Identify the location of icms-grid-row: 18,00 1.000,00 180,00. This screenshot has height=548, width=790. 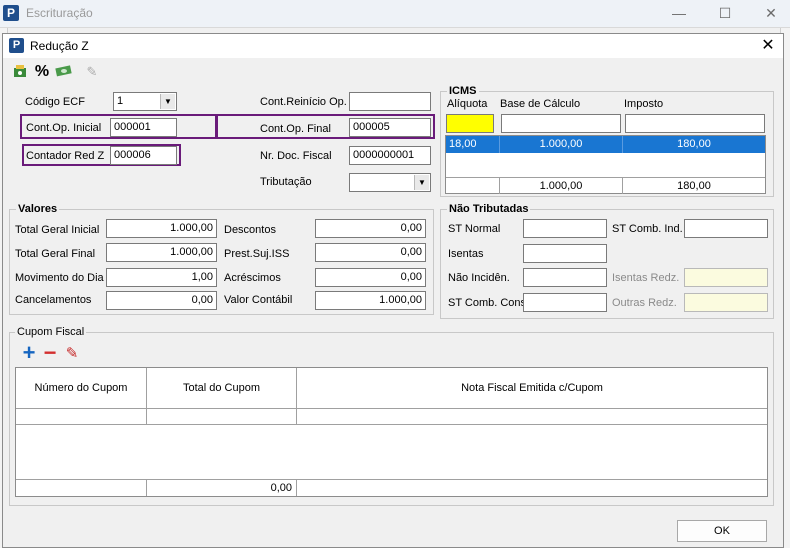
(605, 144).